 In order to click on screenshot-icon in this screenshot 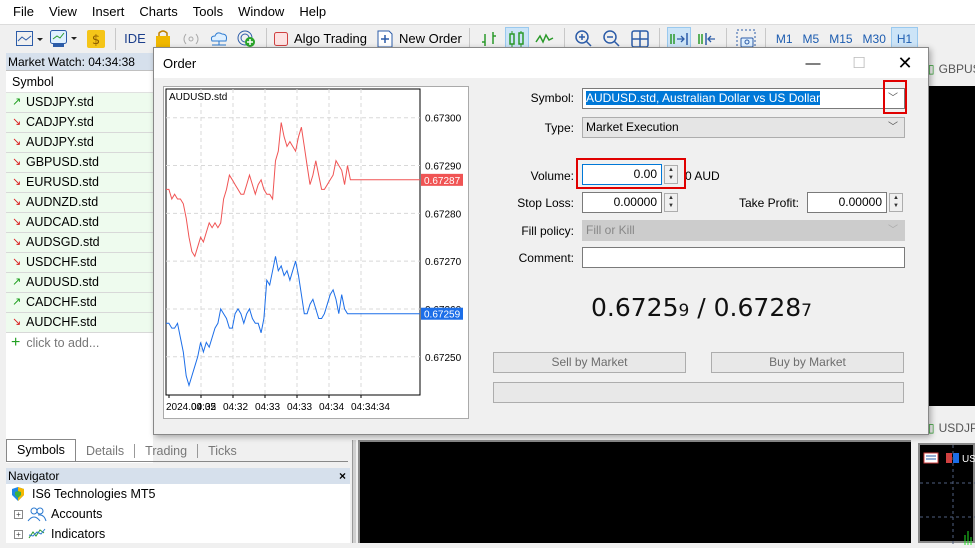, I will do `click(746, 38)`.